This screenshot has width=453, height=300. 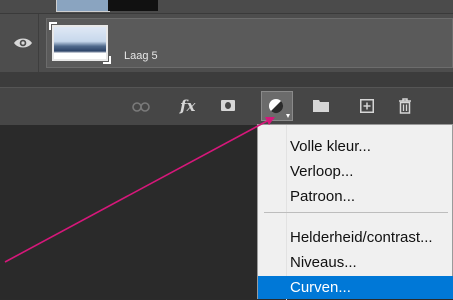 What do you see at coordinates (141, 107) in the screenshot?
I see `link-icon` at bounding box center [141, 107].